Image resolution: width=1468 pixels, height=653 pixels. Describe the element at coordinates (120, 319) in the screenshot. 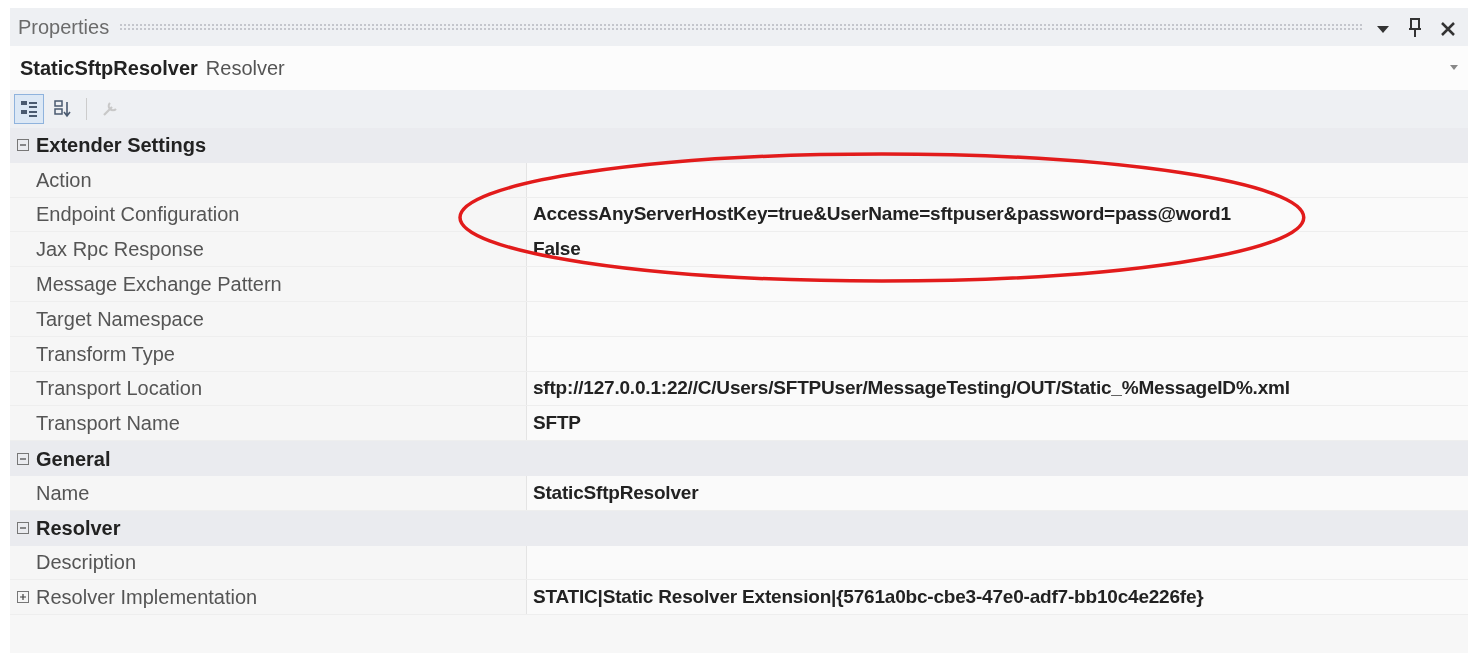

I see `property-name: Target Namespace` at that location.